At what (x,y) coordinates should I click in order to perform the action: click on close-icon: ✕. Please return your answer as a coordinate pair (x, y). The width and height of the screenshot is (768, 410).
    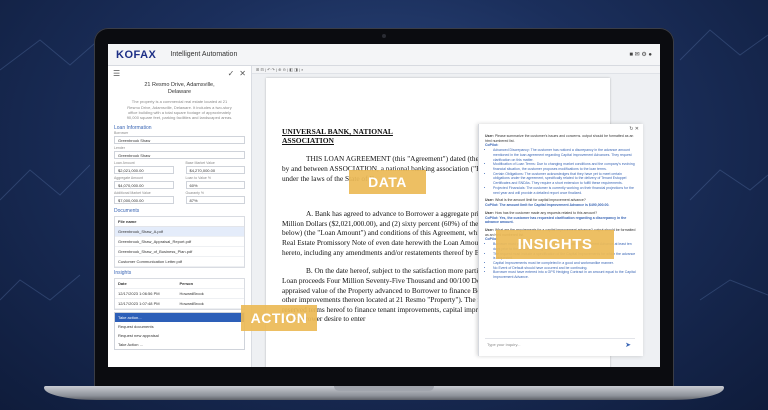
    Looking at the image, I should click on (242, 73).